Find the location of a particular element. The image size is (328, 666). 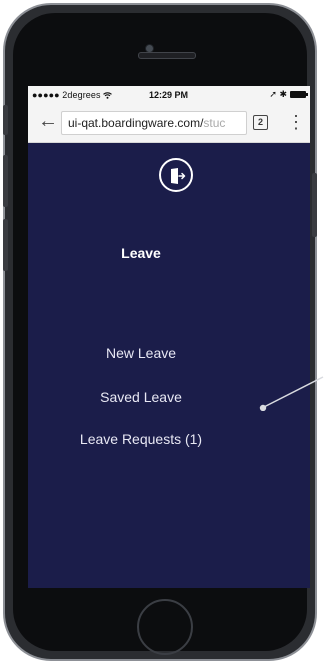

volume-up-button is located at coordinates (5, 181).